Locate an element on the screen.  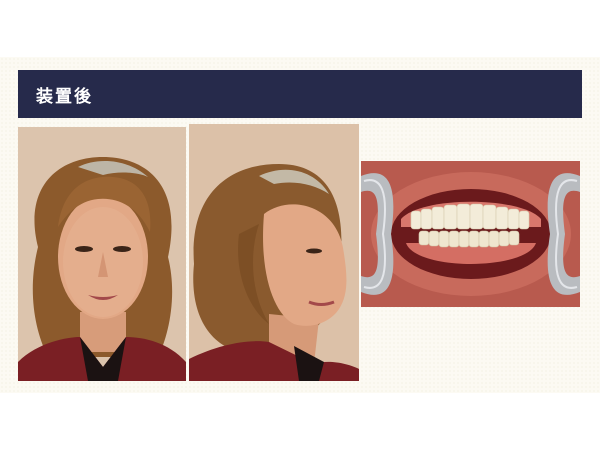
title-bar: 装置後 is located at coordinates (300, 94).